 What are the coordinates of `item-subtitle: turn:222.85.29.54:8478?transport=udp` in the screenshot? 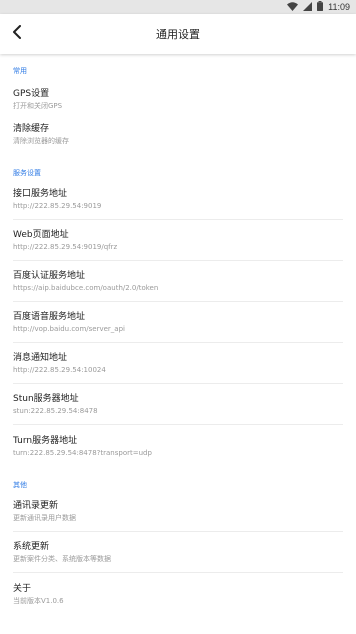 It's located at (82, 452).